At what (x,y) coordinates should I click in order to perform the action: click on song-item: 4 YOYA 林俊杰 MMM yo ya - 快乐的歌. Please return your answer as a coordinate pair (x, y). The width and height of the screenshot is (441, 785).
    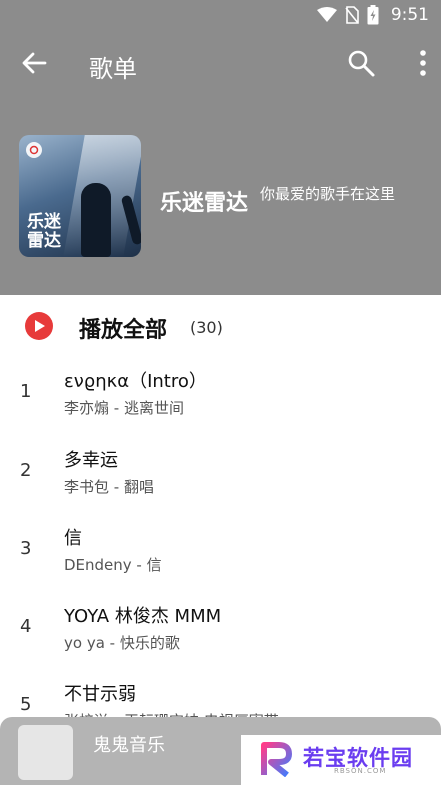
    Looking at the image, I should click on (220, 629).